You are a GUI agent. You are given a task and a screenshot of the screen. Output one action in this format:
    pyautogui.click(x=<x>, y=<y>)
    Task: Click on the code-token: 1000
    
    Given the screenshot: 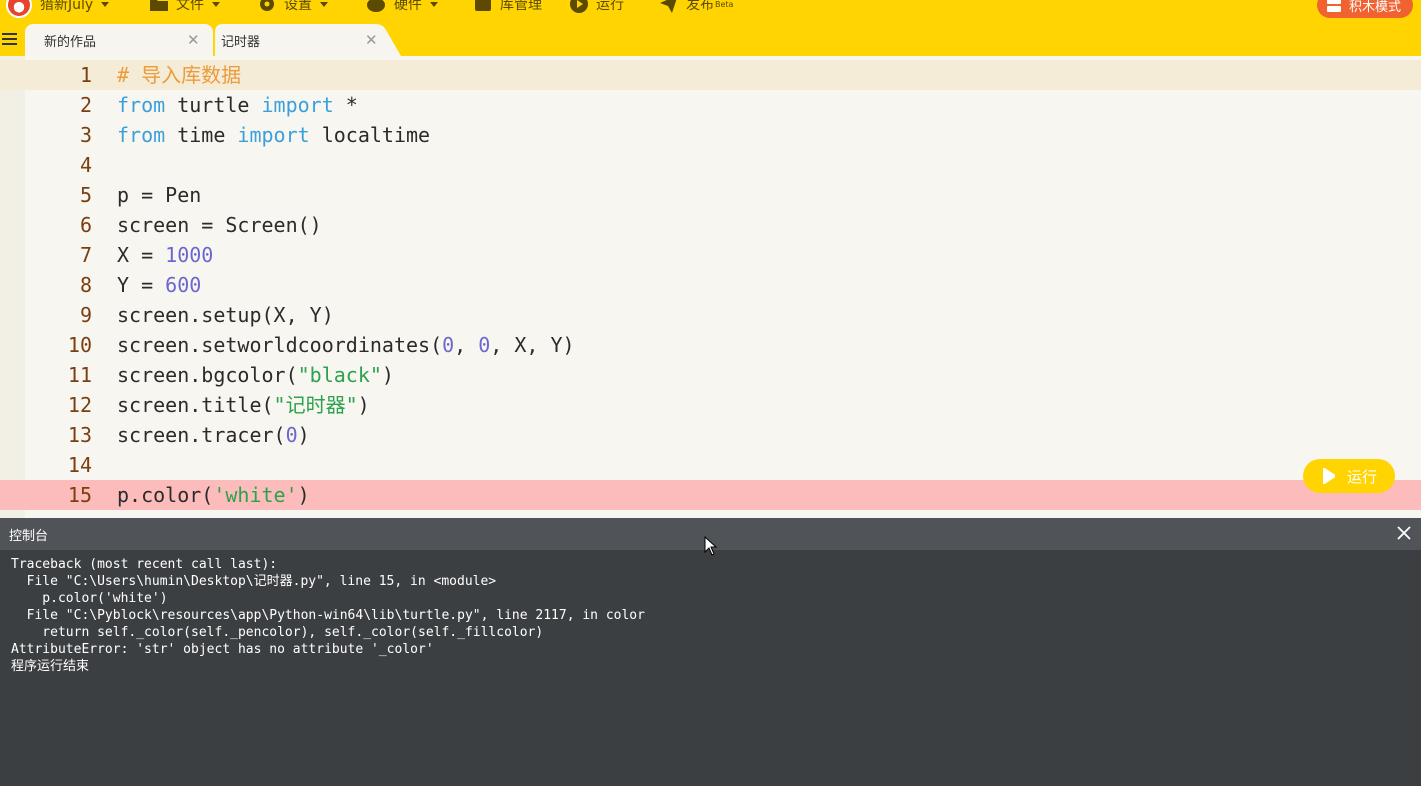 What is the action you would take?
    pyautogui.click(x=189, y=255)
    